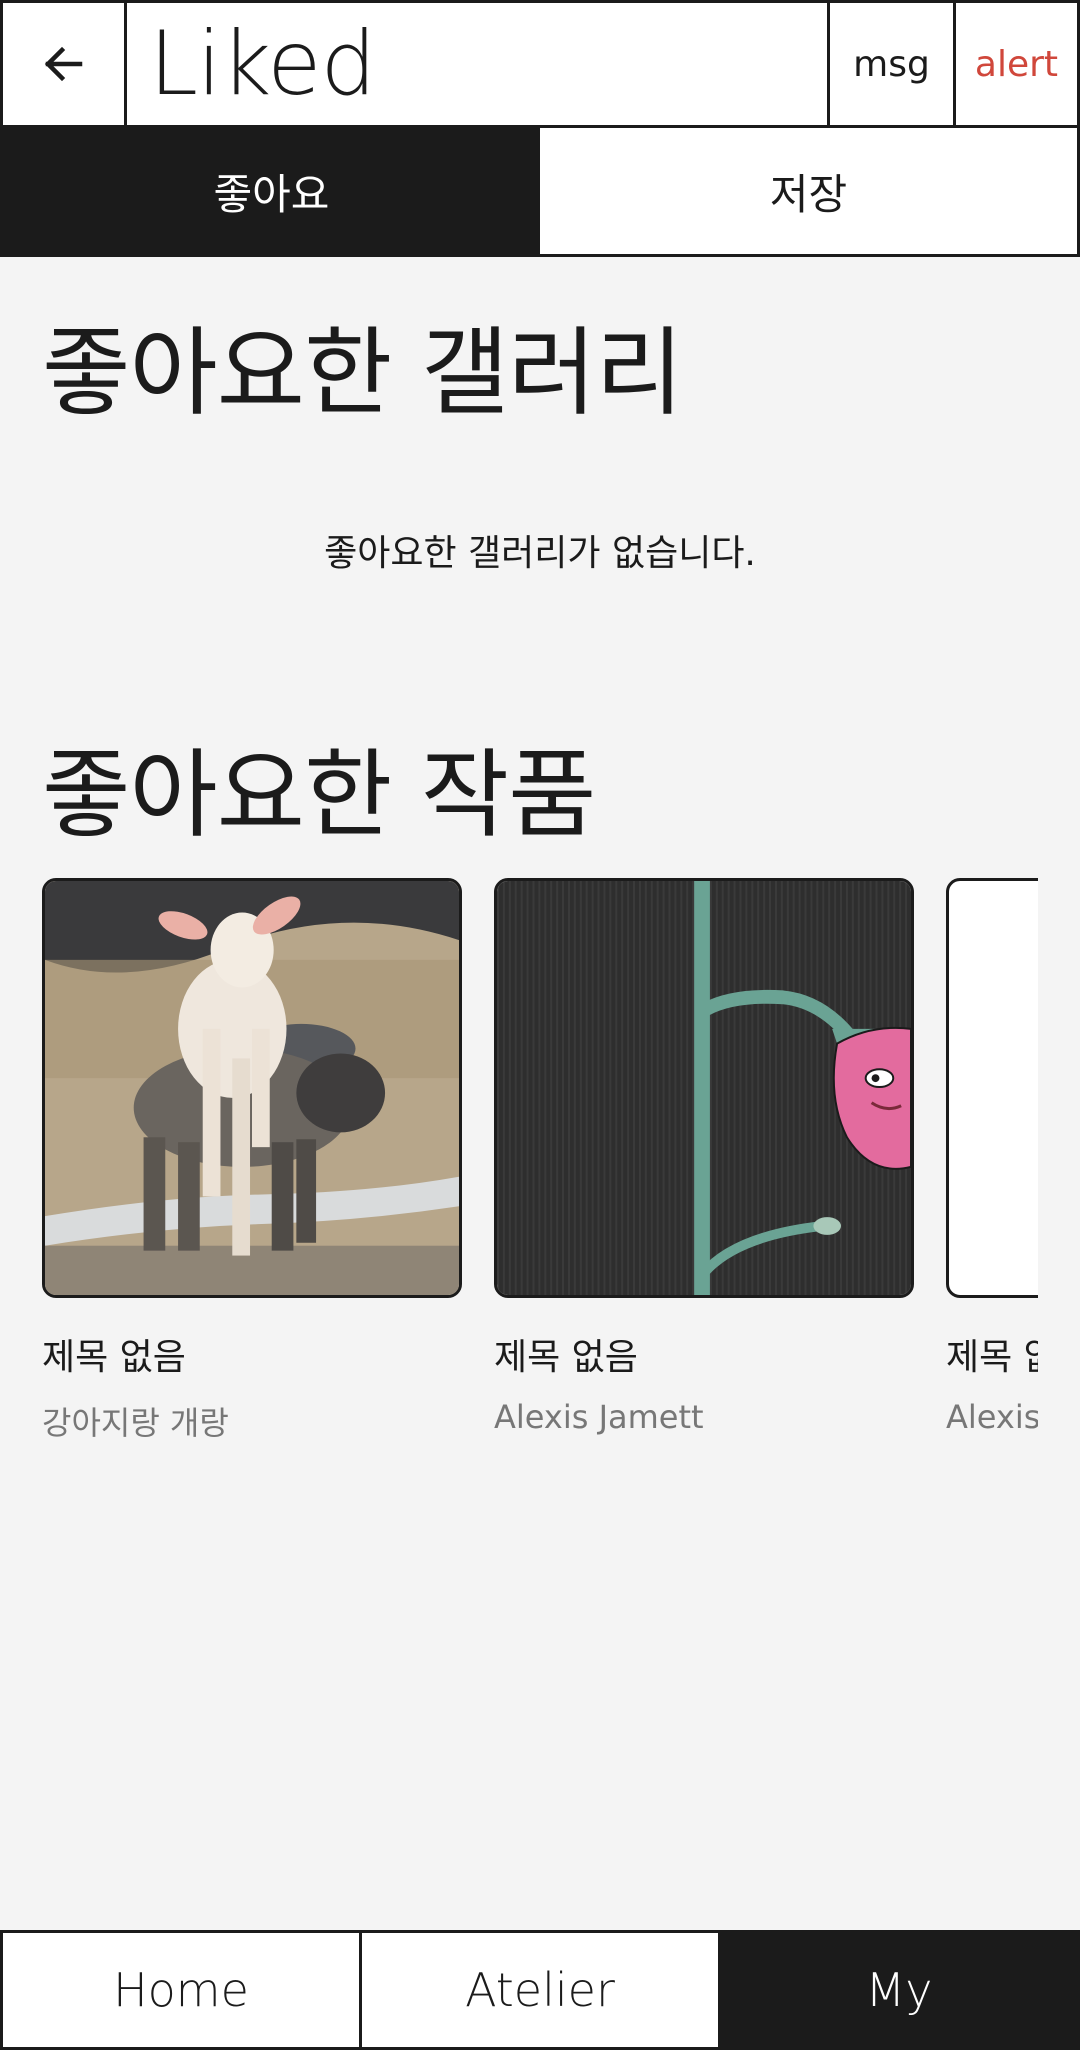  I want to click on nav-my: My, so click(897, 1990).